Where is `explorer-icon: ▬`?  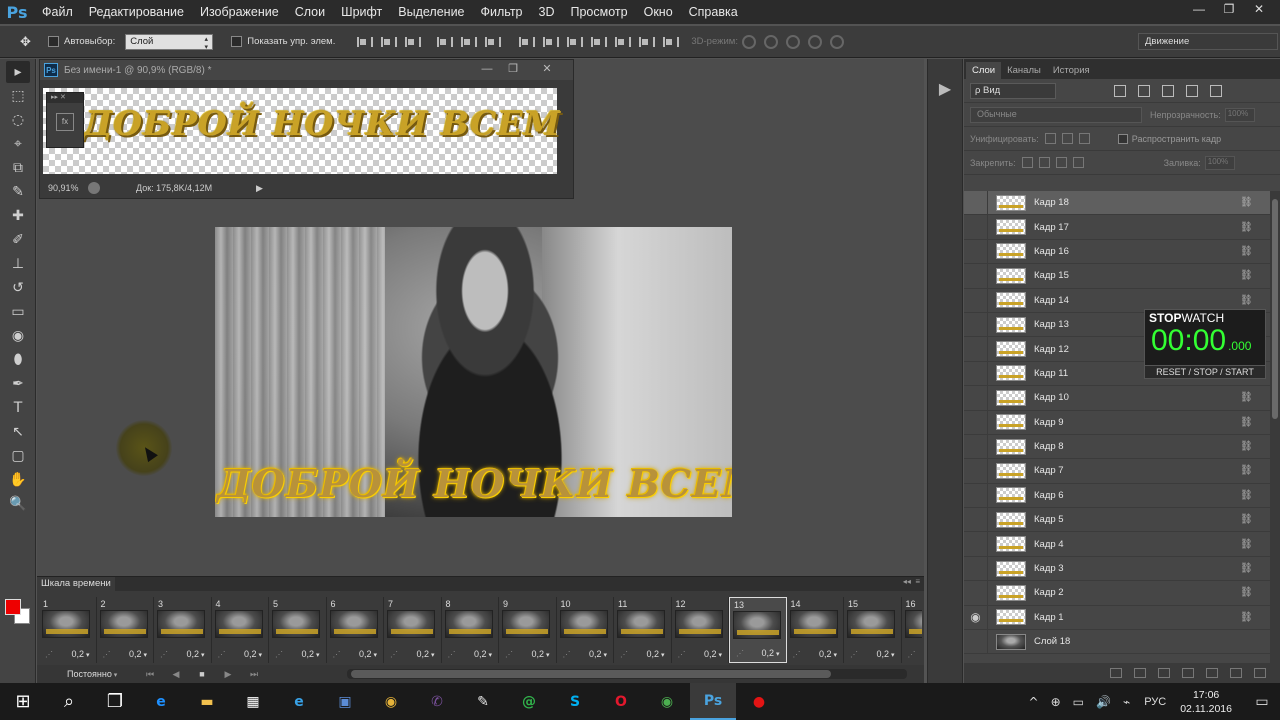
explorer-icon: ▬ is located at coordinates (207, 701).